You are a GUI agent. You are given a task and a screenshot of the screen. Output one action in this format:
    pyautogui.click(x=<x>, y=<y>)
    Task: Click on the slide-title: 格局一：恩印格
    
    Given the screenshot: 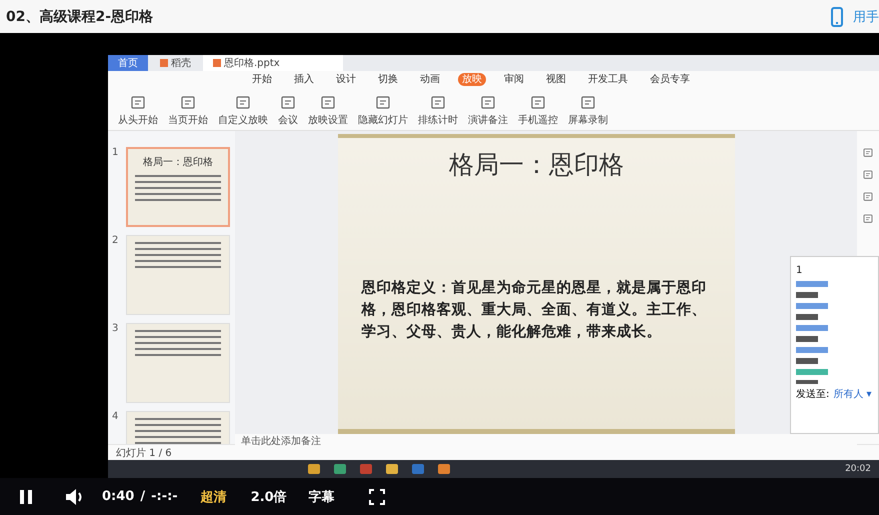 What is the action you would take?
    pyautogui.click(x=536, y=165)
    